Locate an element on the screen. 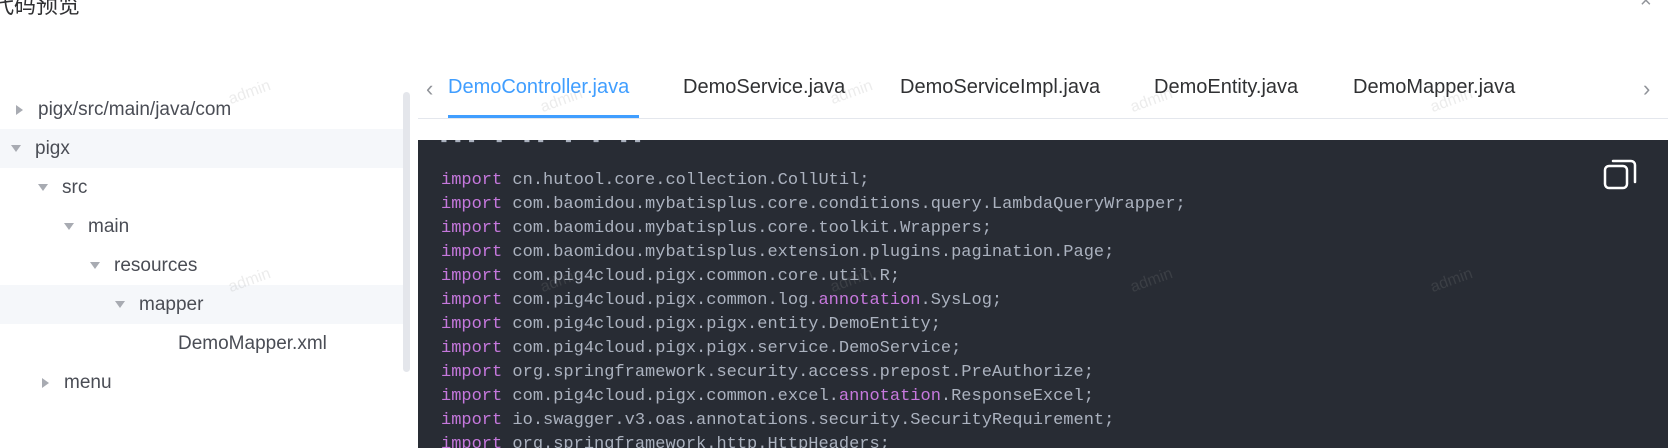 Image resolution: width=1668 pixels, height=448 pixels. tab-demomapper: DemoMapper.java is located at coordinates (1434, 87).